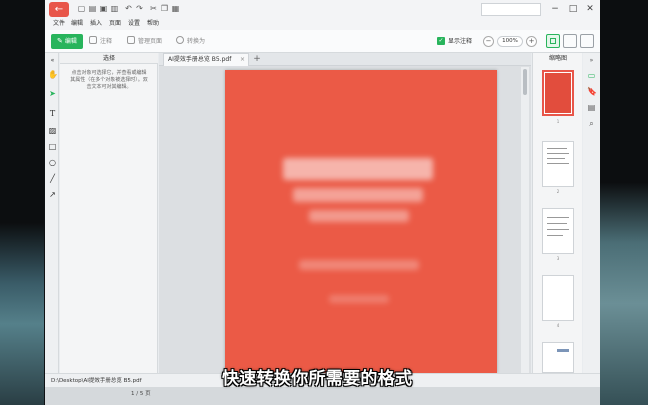 This screenshot has height=405, width=648. Describe the element at coordinates (109, 80) in the screenshot. I see `selection-panel-description: 点击对象可选择它，并查看或编辑其属性（在多个对象被选择时）。双击文本可对其编辑。` at that location.